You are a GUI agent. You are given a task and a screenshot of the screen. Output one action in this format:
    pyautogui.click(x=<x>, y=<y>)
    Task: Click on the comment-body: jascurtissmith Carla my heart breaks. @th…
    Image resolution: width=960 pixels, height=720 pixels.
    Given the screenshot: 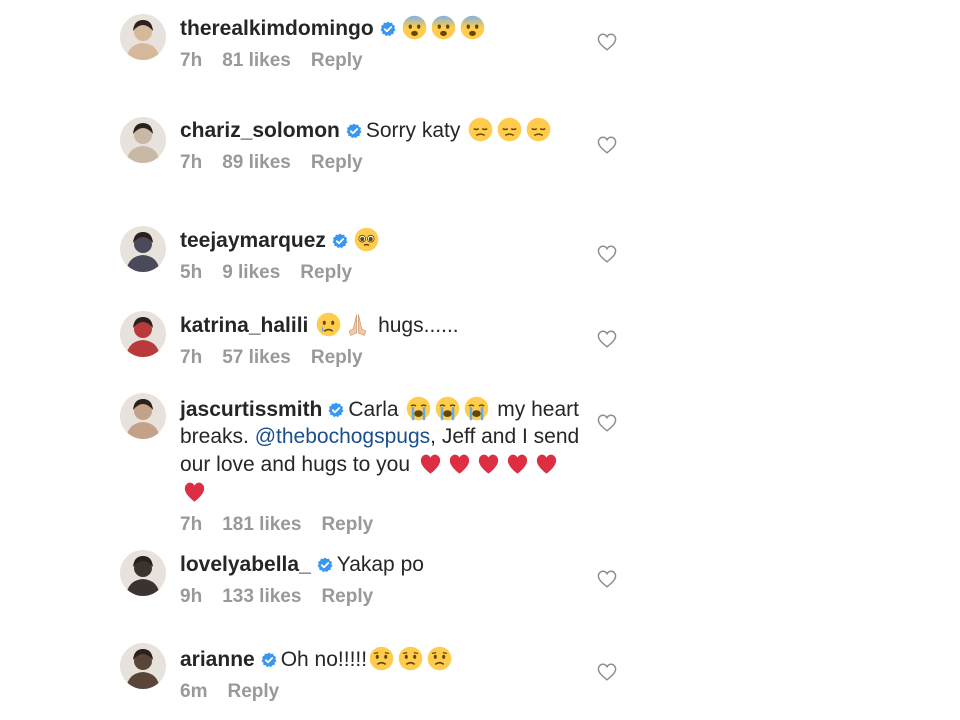 What is the action you would take?
    pyautogui.click(x=380, y=466)
    